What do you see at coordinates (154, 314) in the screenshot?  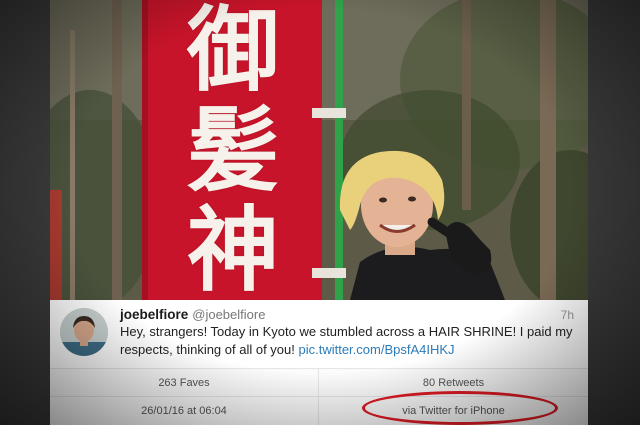 I see `username: joebelfiore` at bounding box center [154, 314].